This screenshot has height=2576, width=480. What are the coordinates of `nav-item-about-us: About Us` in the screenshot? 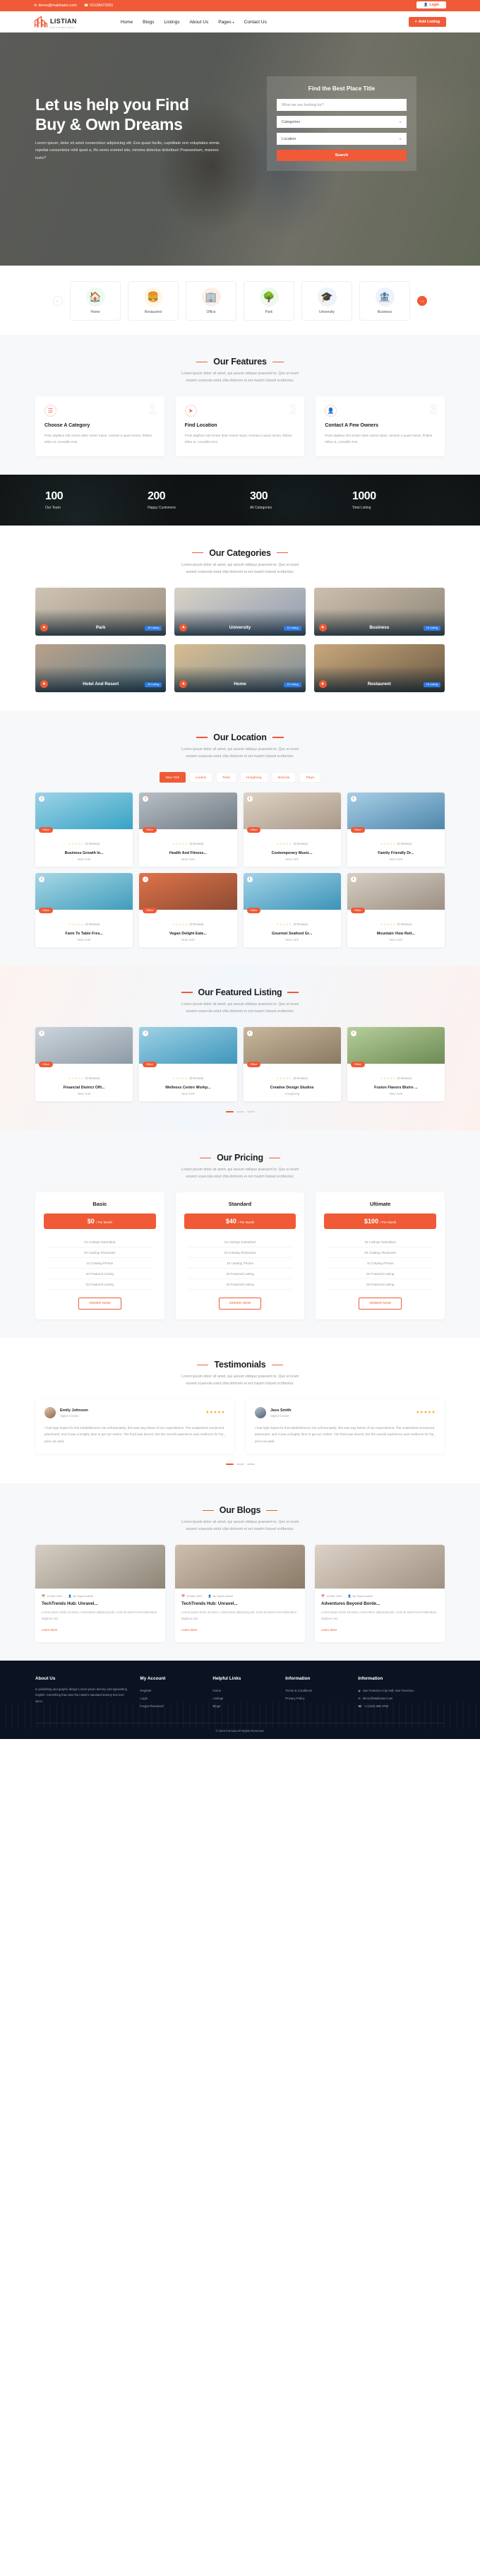 It's located at (199, 22).